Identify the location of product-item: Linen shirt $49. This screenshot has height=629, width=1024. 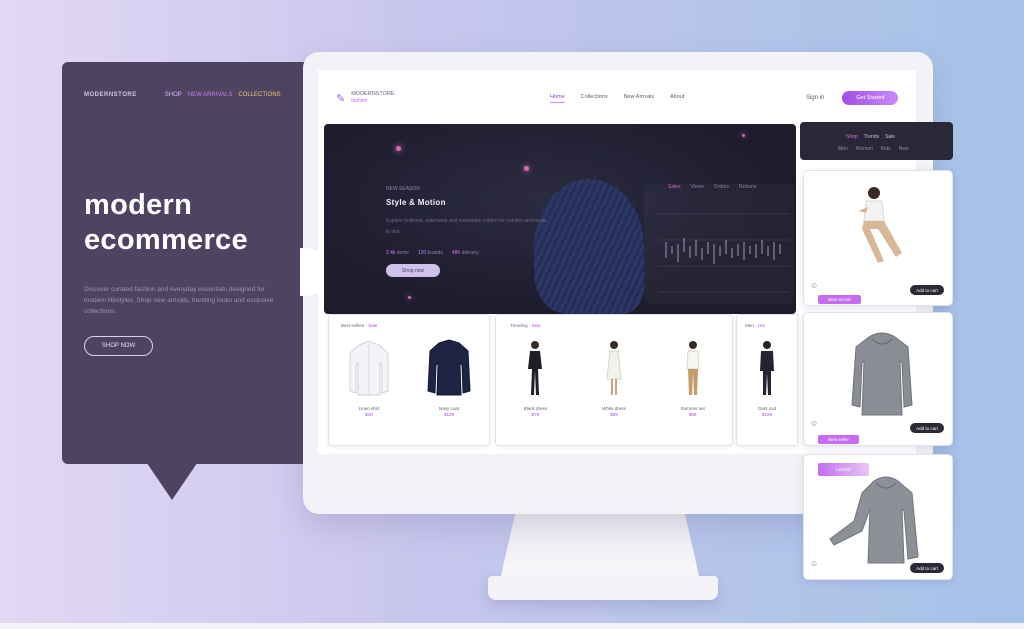
(369, 378).